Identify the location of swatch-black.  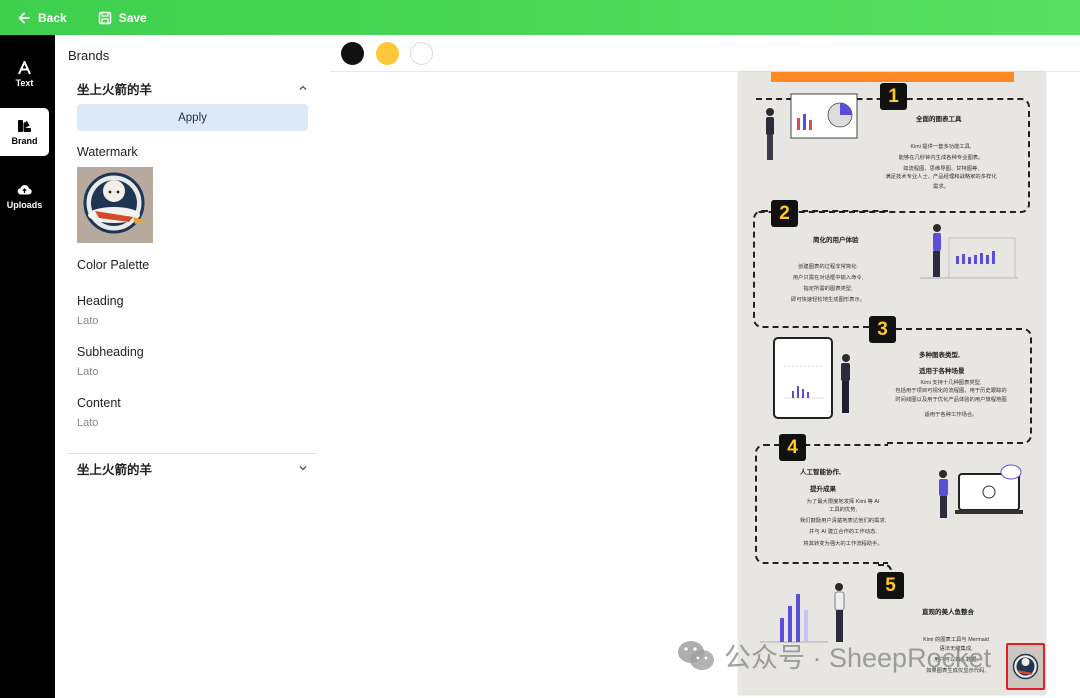
(352, 53).